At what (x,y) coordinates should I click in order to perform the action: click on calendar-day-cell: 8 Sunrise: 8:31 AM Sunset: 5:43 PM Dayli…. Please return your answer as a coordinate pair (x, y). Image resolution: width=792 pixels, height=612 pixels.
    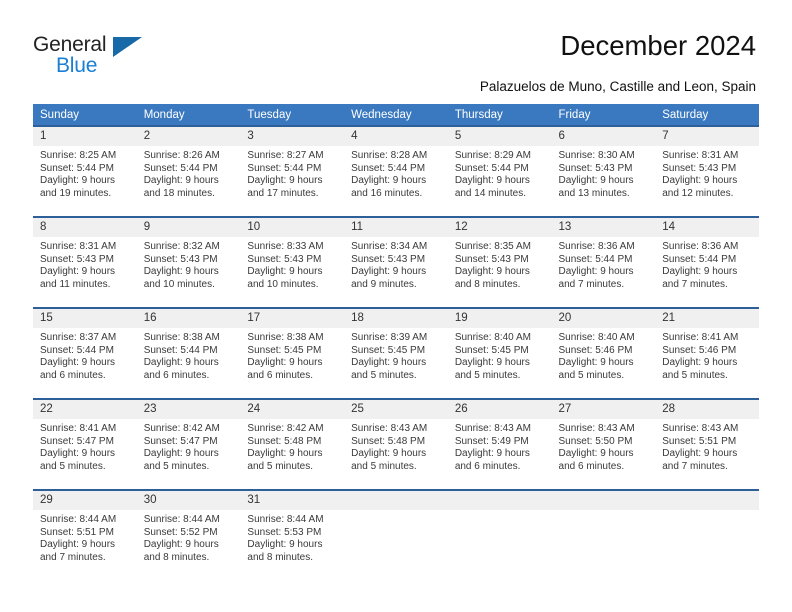
    Looking at the image, I should click on (85, 262).